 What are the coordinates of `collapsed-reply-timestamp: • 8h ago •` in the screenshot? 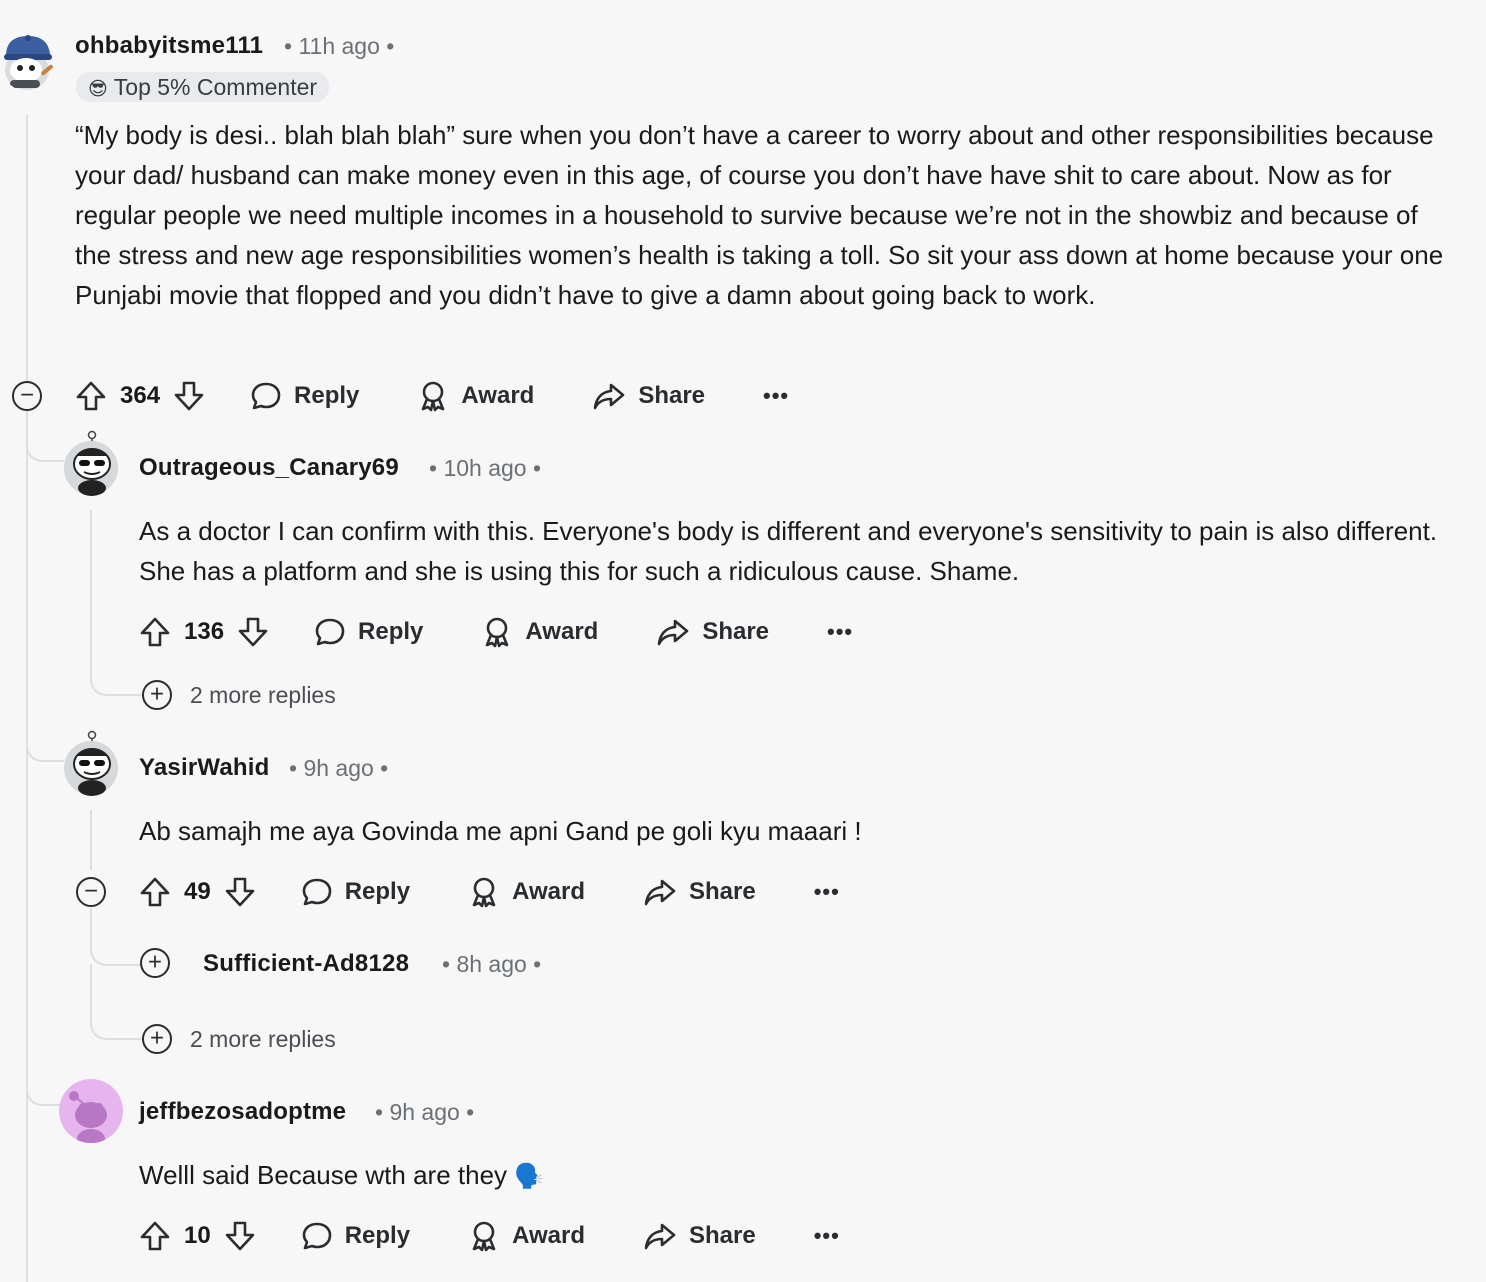 It's located at (492, 964).